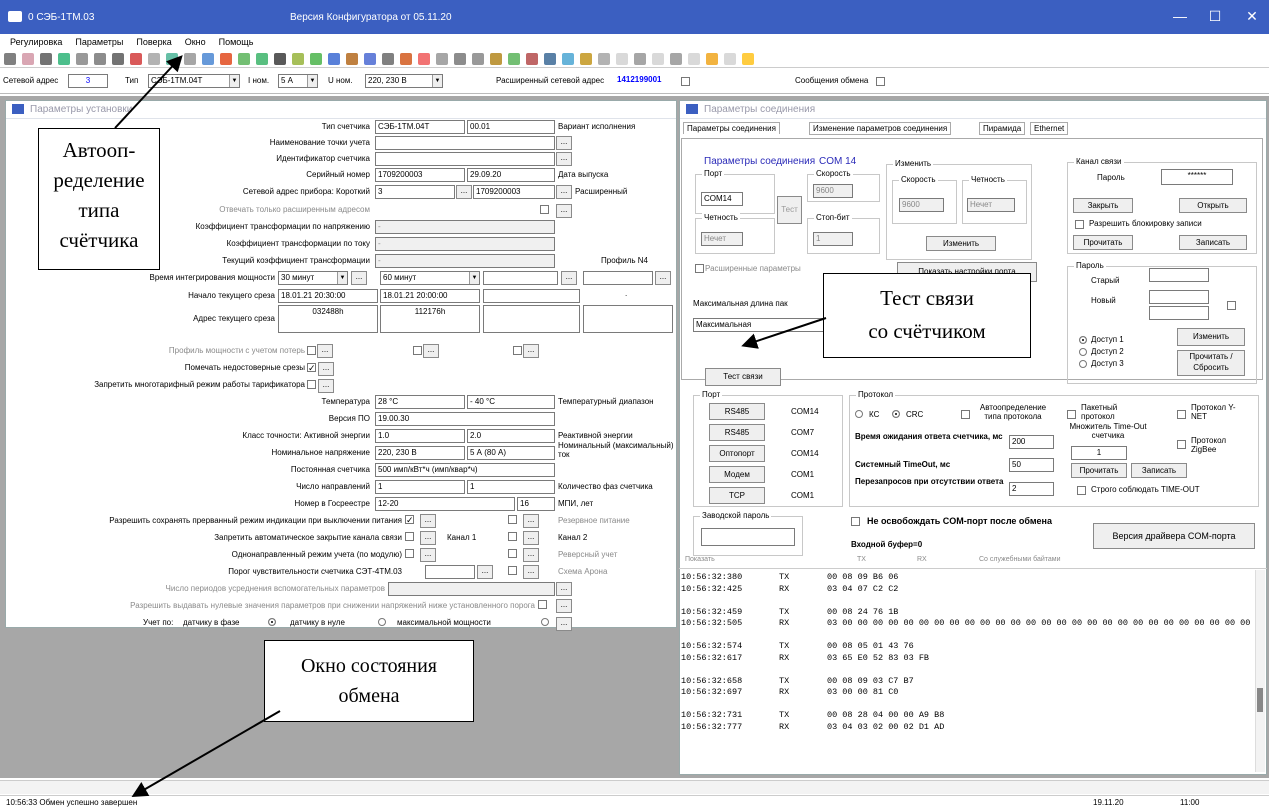 This screenshot has width=1269, height=807. What do you see at coordinates (784, 333) in the screenshot?
I see `arrow-to-test` at bounding box center [784, 333].